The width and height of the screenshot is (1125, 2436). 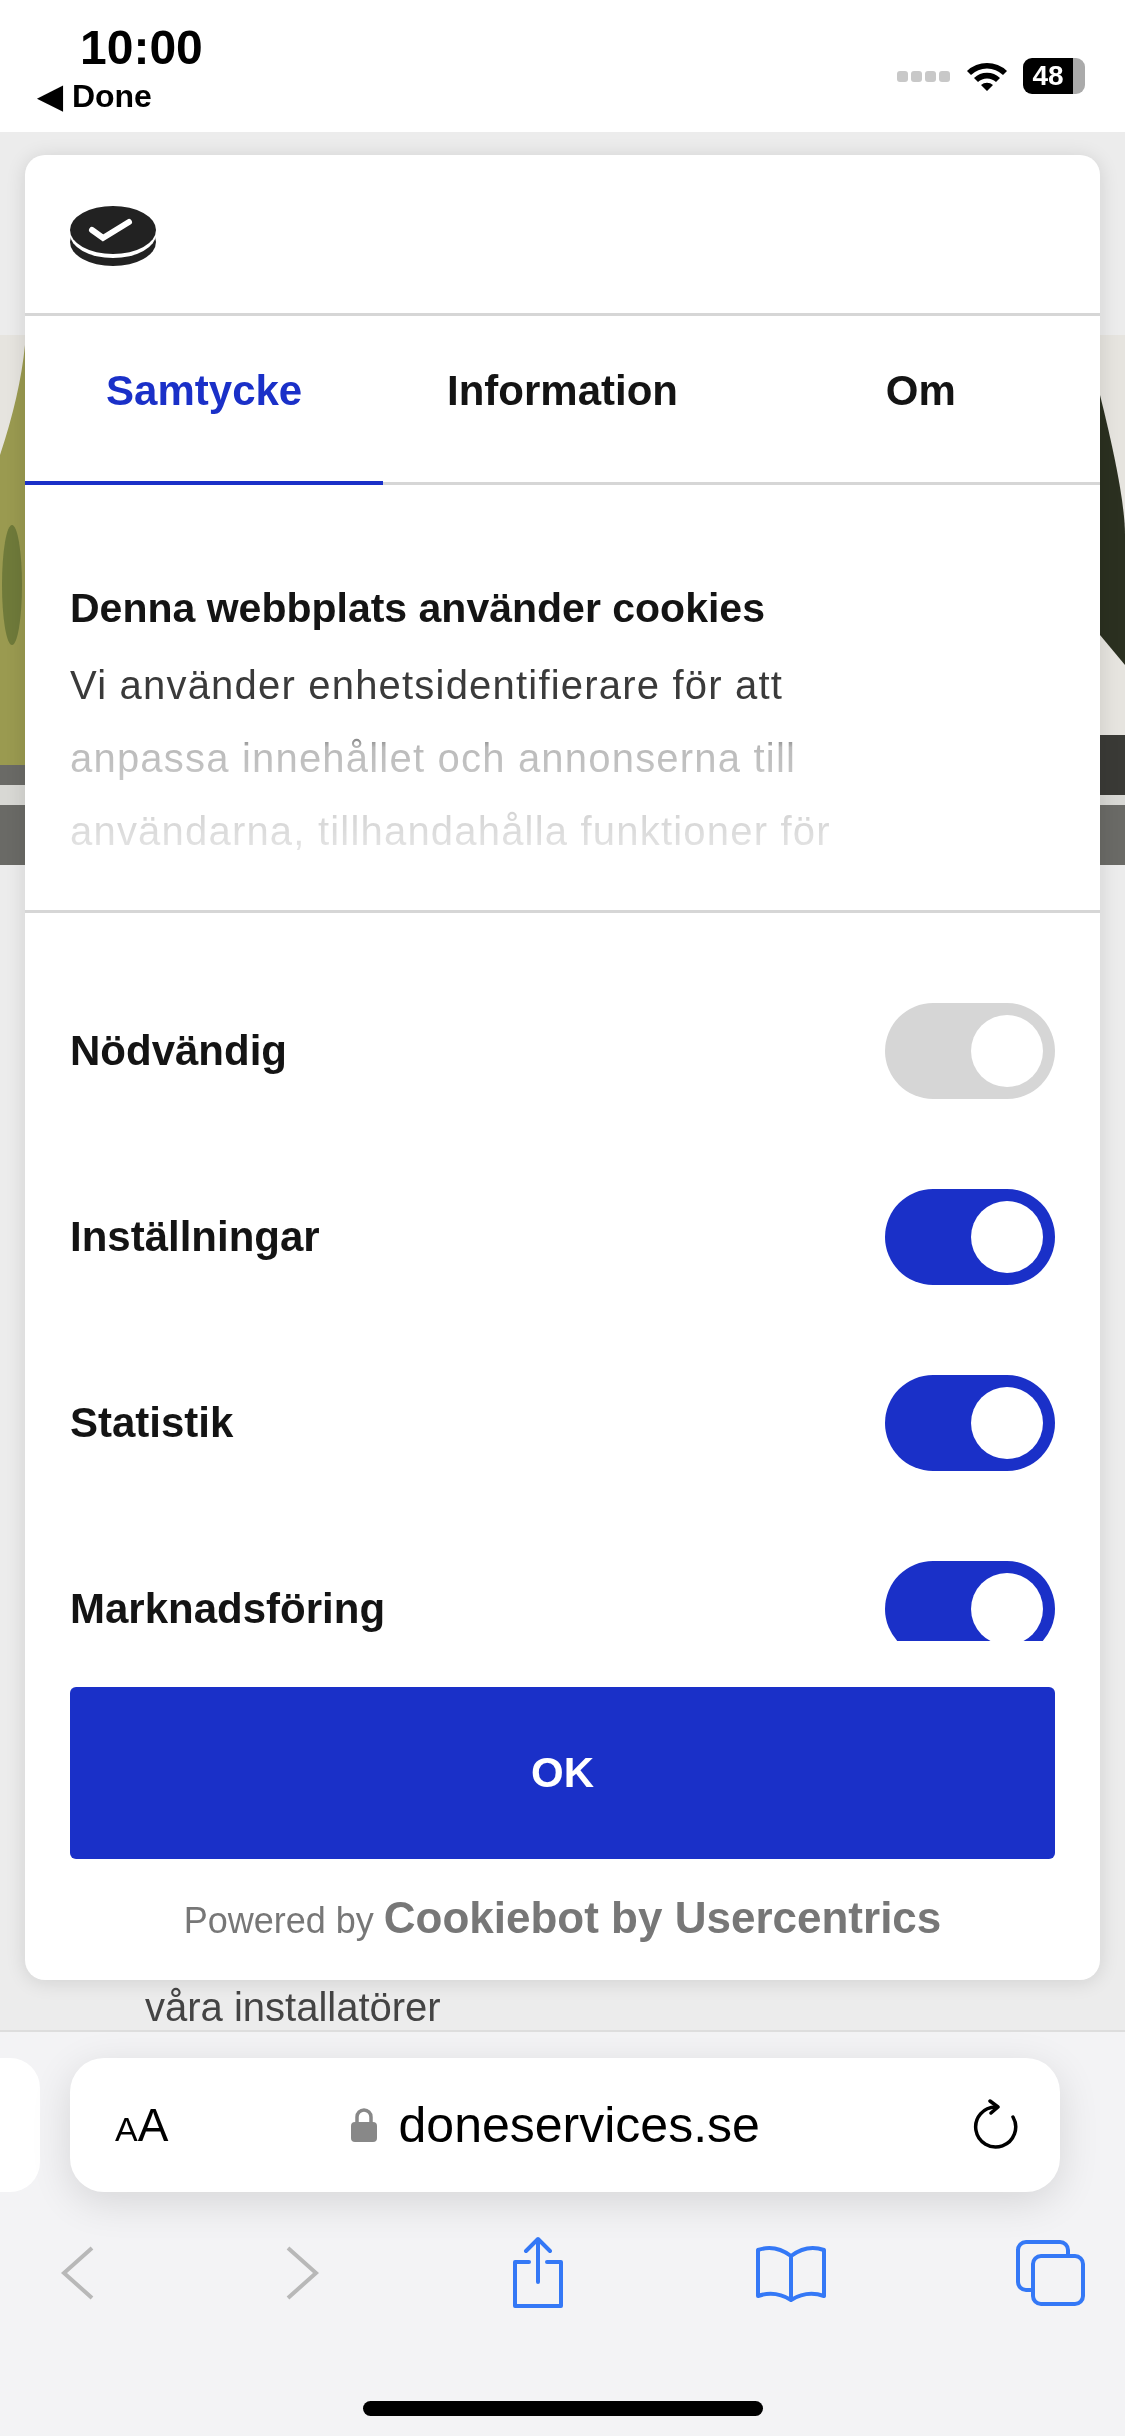 I want to click on address-bar: AA doneservices.se, so click(x=565, y=2125).